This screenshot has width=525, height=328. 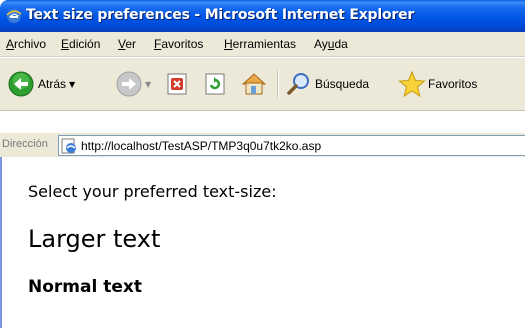 What do you see at coordinates (331, 44) in the screenshot?
I see `menu-ayuda: Ayuda` at bounding box center [331, 44].